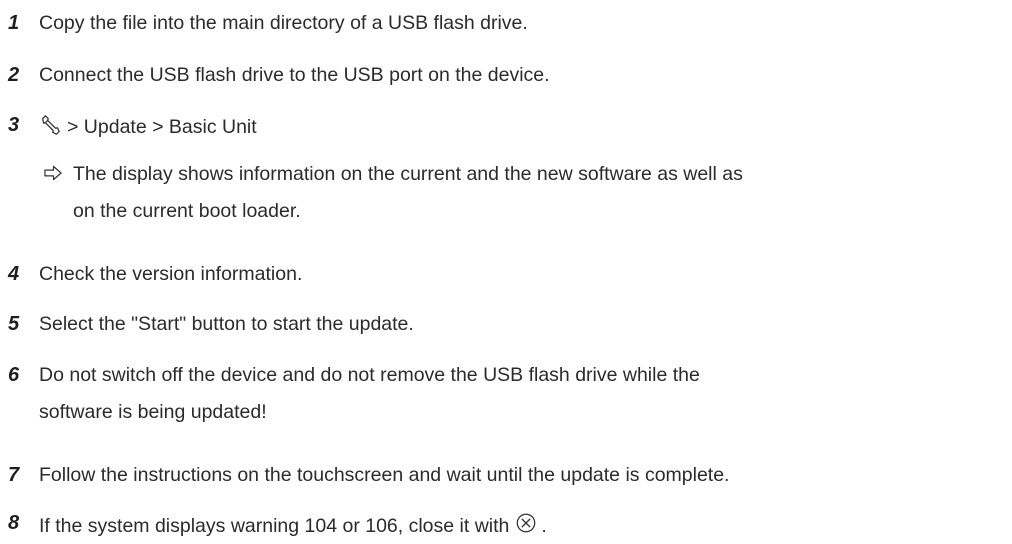 The width and height of the screenshot is (1012, 544). I want to click on step-text-continued: software is being updated!, so click(153, 412).